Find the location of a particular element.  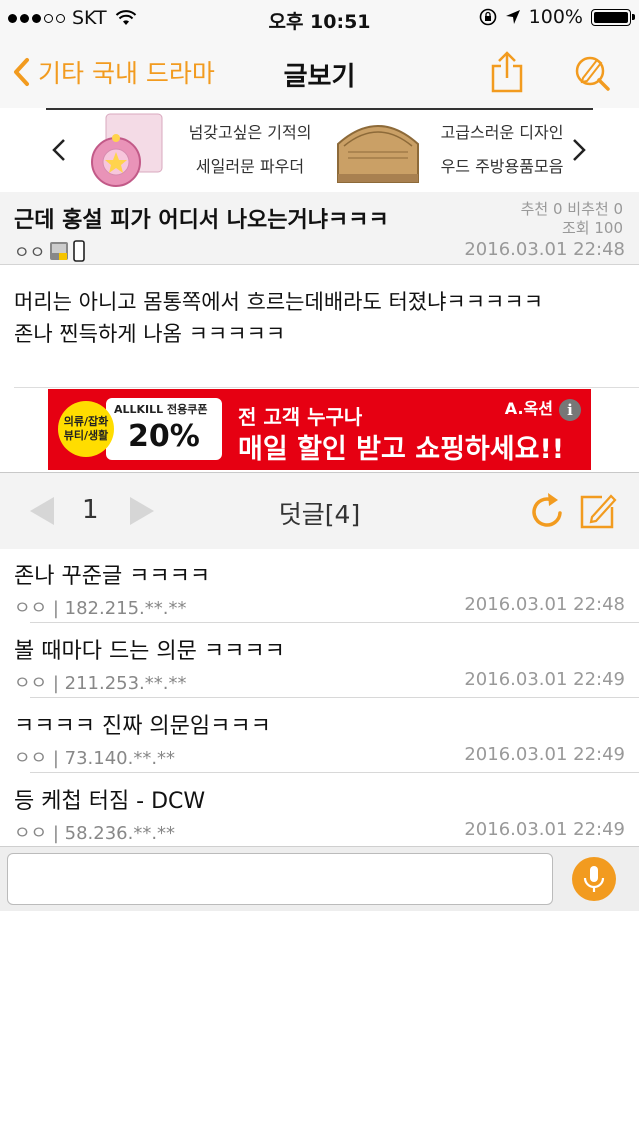

voice-input-button is located at coordinates (594, 879).